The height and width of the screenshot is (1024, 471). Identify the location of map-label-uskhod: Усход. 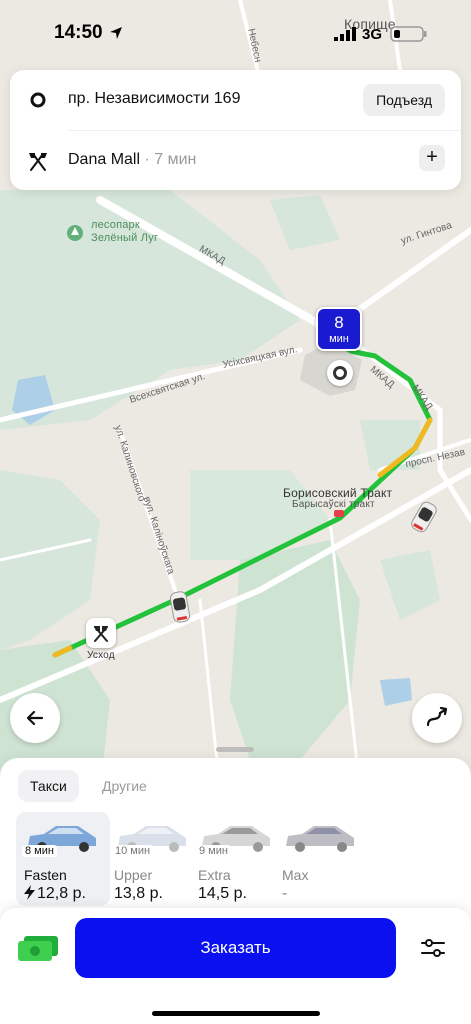
(101, 655).